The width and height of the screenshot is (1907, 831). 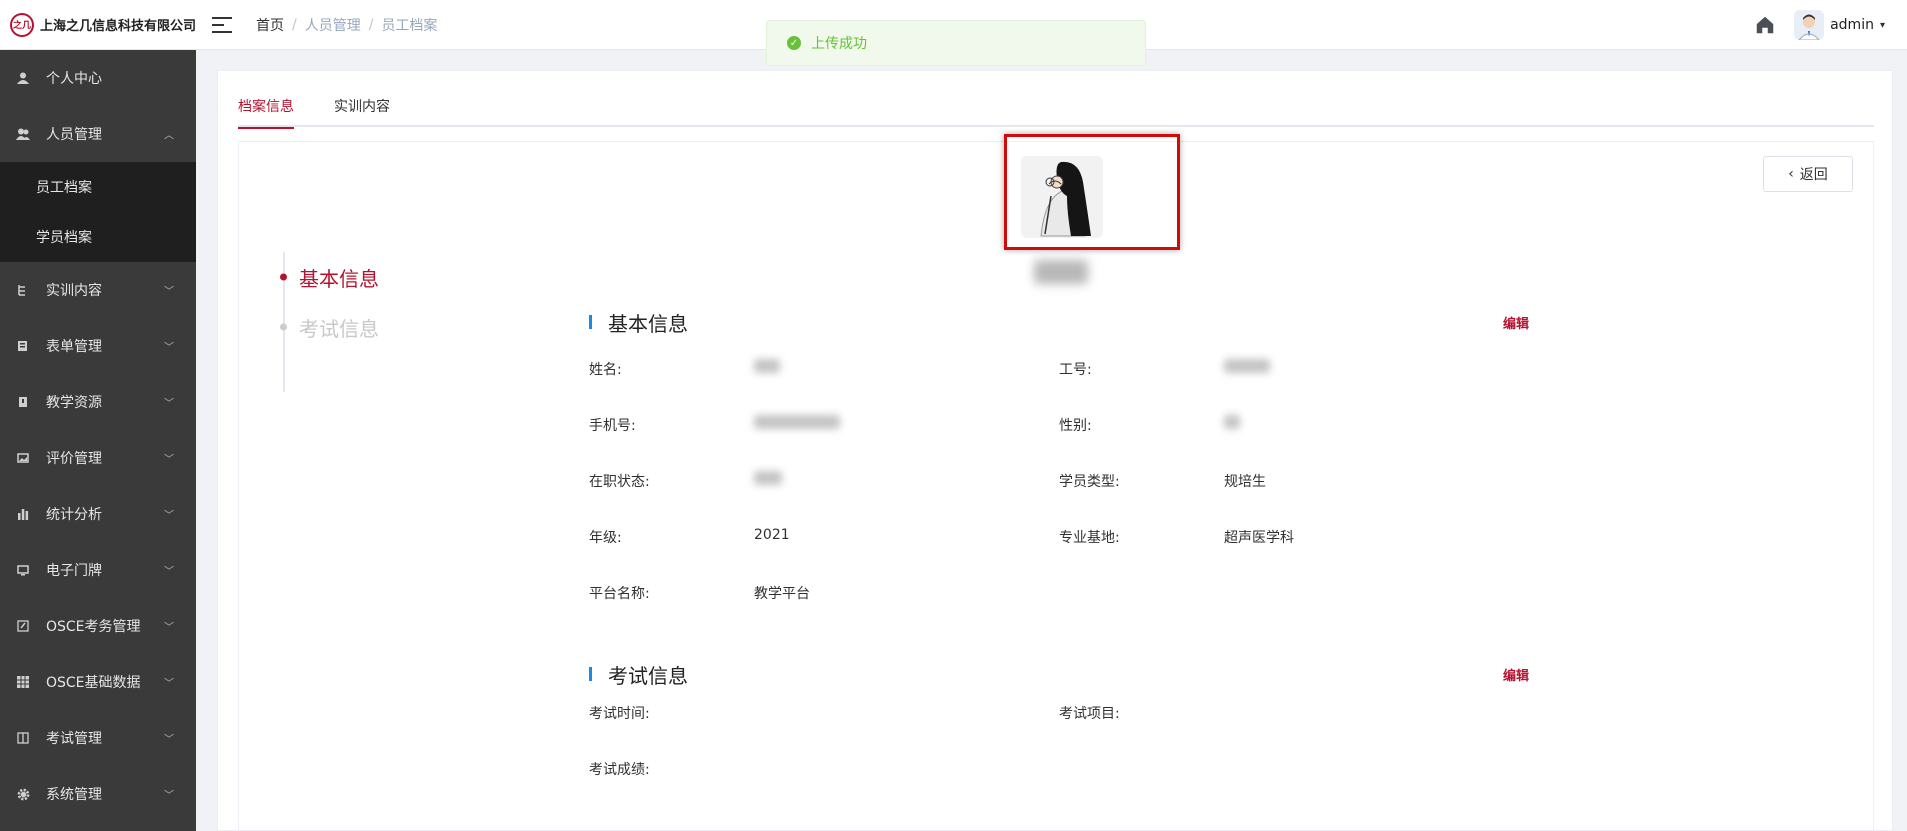 What do you see at coordinates (619, 770) in the screenshot?
I see `field-label: 考试成绩:` at bounding box center [619, 770].